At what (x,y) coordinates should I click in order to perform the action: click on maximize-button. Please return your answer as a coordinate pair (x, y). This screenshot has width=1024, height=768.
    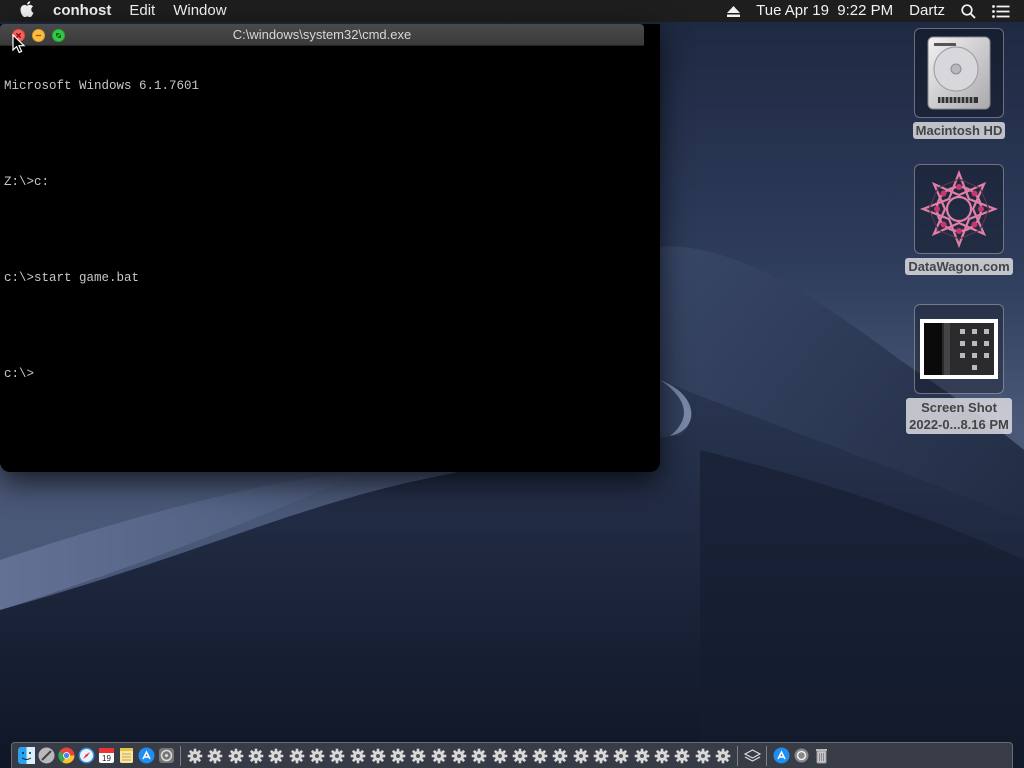
    Looking at the image, I should click on (58, 35).